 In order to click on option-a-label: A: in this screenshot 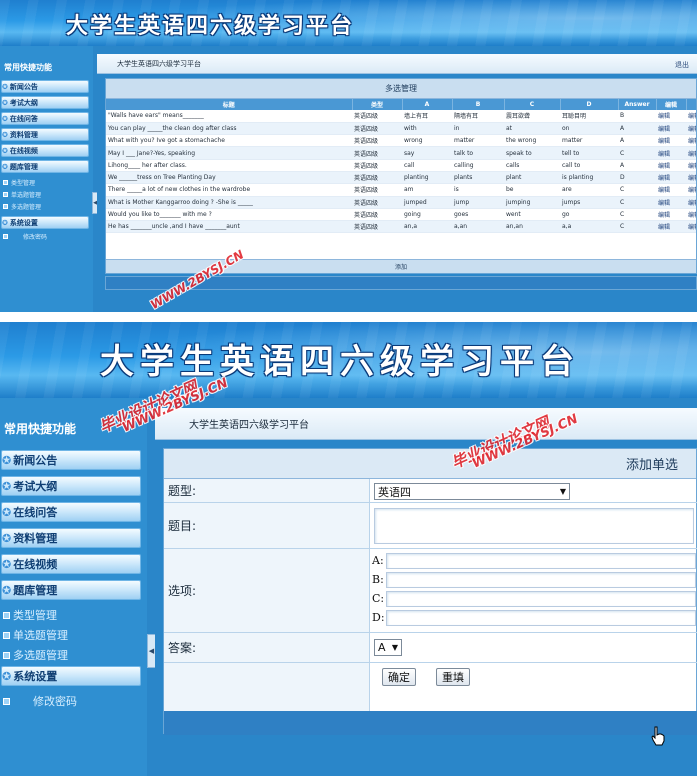, I will do `click(378, 560)`.